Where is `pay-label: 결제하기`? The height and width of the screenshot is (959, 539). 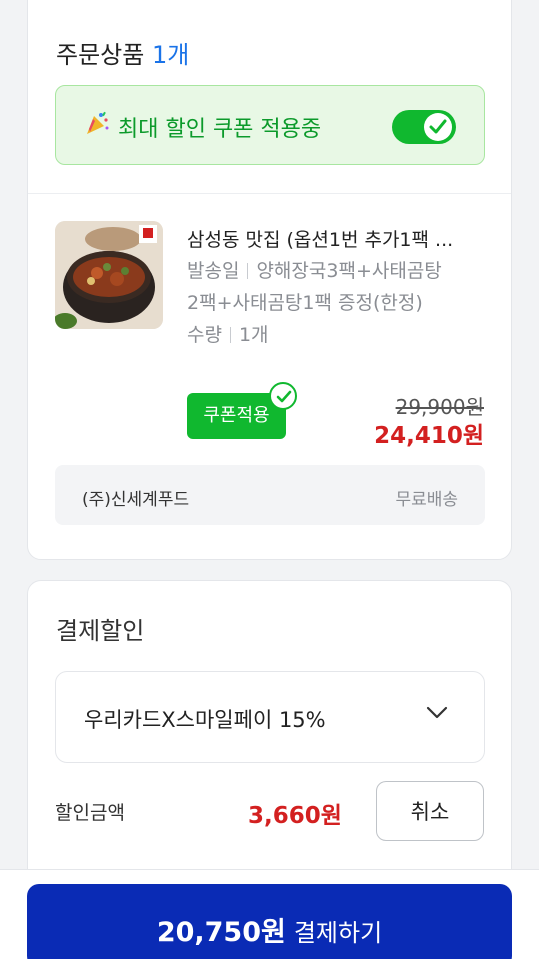
pay-label: 결제하기 is located at coordinates (338, 933).